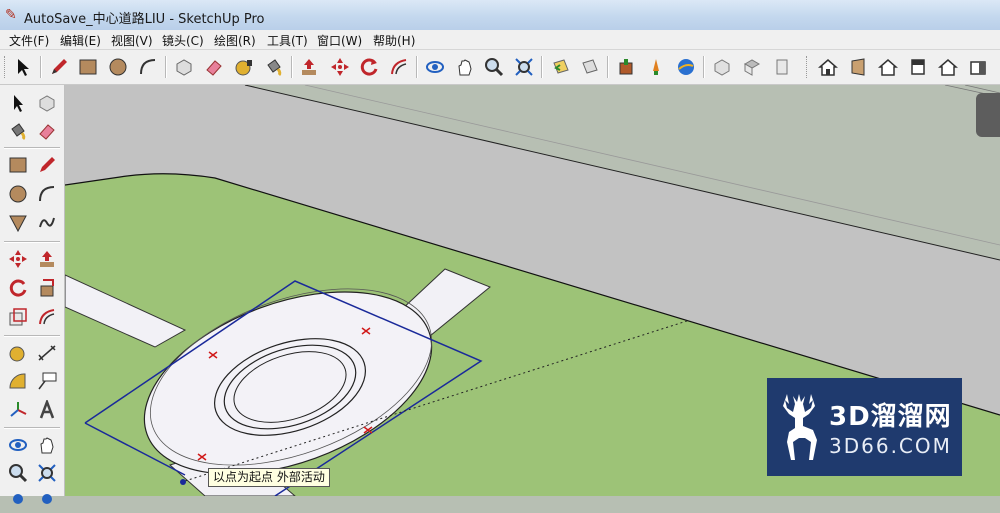  What do you see at coordinates (80, 40) in the screenshot?
I see `menu-edit: 编辑(E)` at bounding box center [80, 40].